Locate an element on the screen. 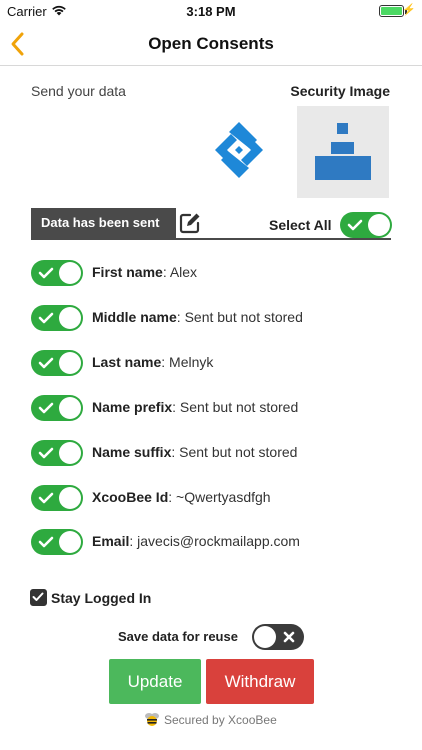 The image size is (422, 750). battery-icon is located at coordinates (393, 11).